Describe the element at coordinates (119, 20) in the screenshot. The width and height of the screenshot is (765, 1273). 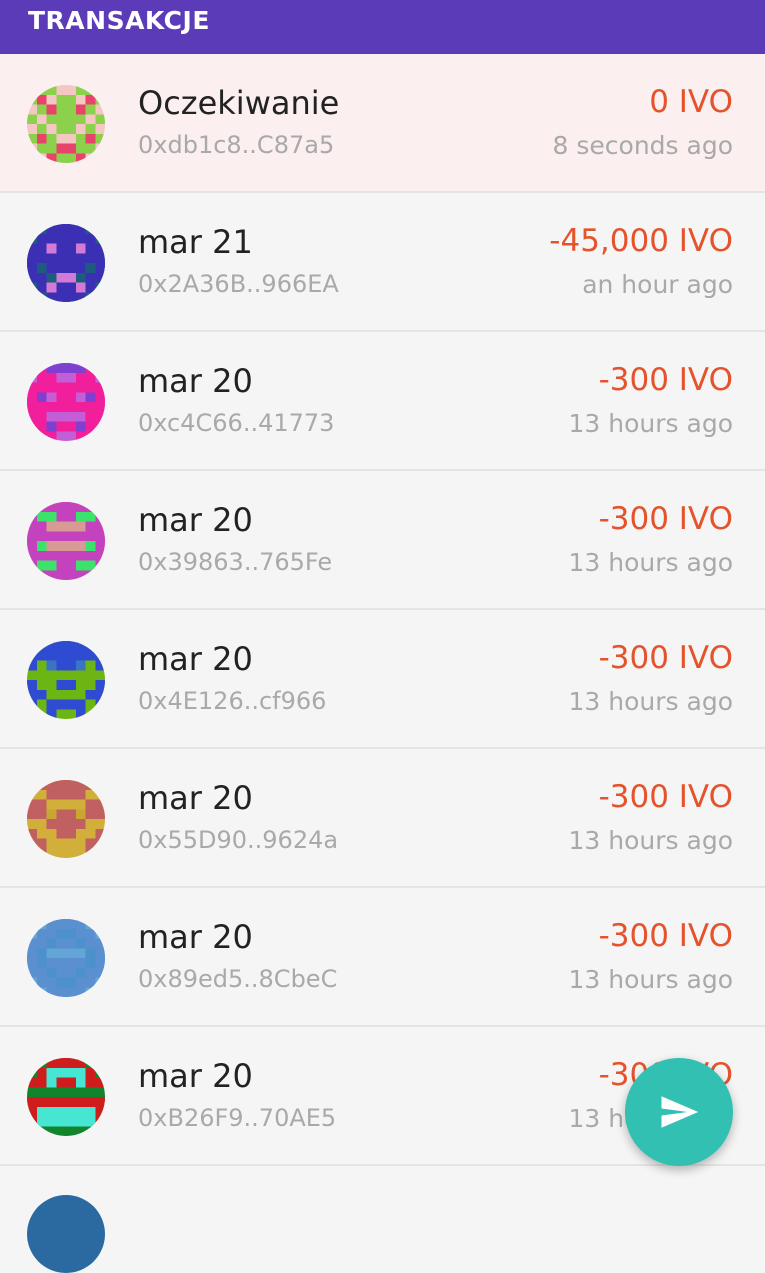
I see `header-title: TRANSAKCJE` at that location.